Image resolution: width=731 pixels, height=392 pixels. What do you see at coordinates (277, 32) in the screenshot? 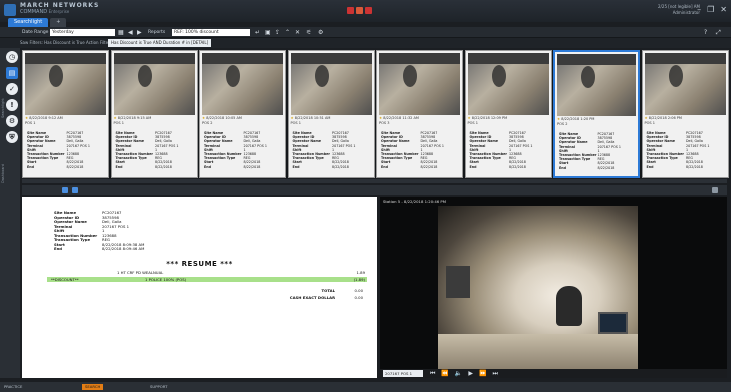
I see `export-icon: ⇪` at bounding box center [277, 32].